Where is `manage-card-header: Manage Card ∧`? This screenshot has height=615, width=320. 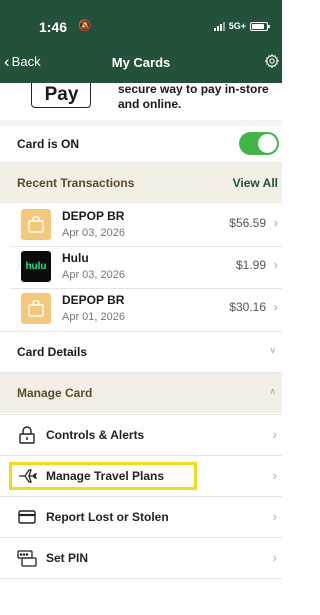
manage-card-header: Manage Card ∧ is located at coordinates (141, 393).